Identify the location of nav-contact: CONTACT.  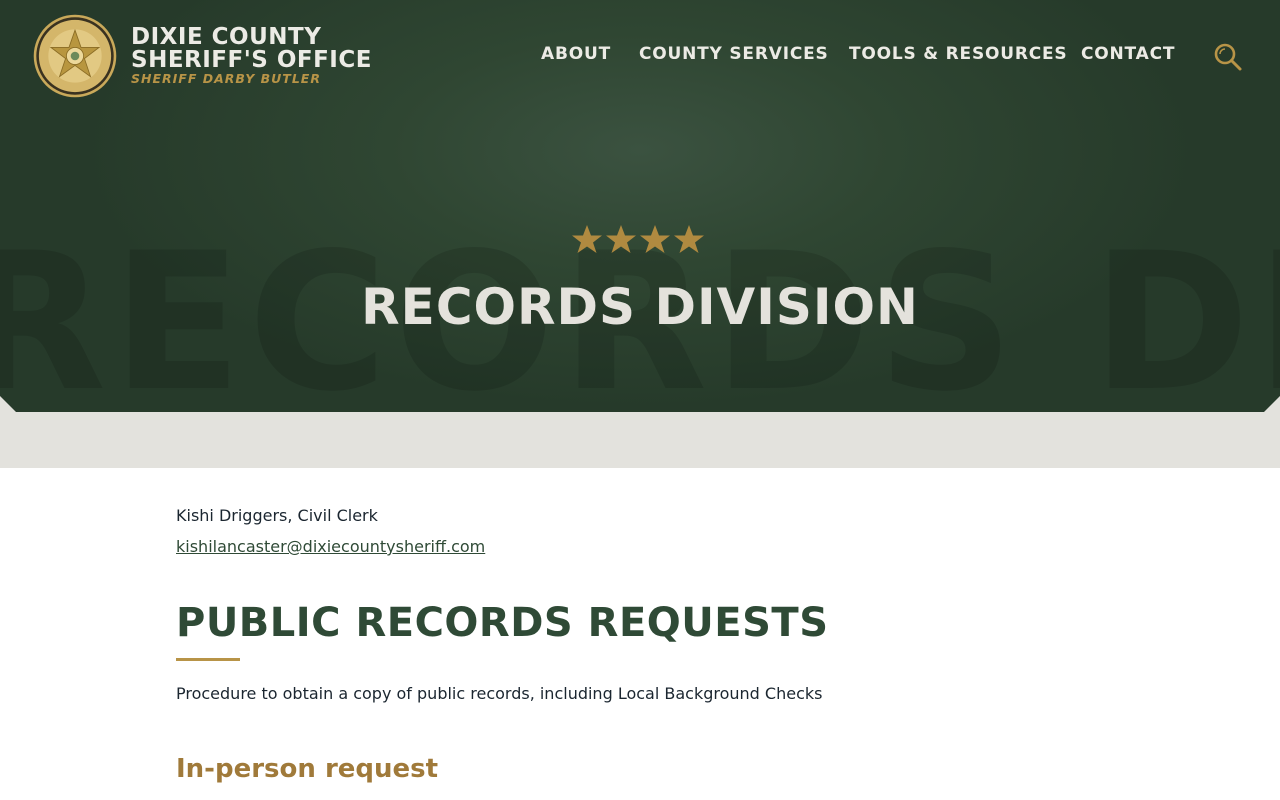
(1128, 54).